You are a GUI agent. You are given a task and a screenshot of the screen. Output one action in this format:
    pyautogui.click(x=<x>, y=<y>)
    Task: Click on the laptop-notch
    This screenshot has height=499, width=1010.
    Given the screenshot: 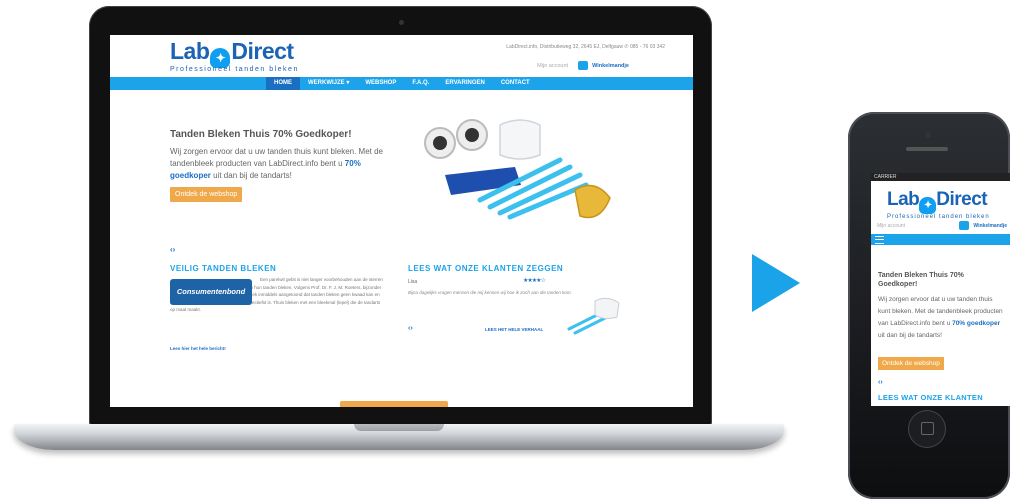 What is the action you would take?
    pyautogui.click(x=399, y=427)
    